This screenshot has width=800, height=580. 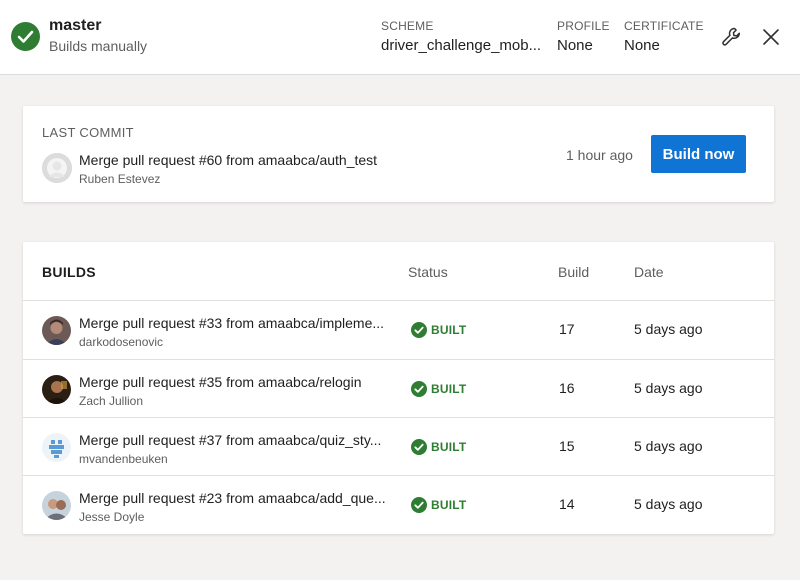 What do you see at coordinates (112, 517) in the screenshot?
I see `build-commit-author: Jesse Doyle` at bounding box center [112, 517].